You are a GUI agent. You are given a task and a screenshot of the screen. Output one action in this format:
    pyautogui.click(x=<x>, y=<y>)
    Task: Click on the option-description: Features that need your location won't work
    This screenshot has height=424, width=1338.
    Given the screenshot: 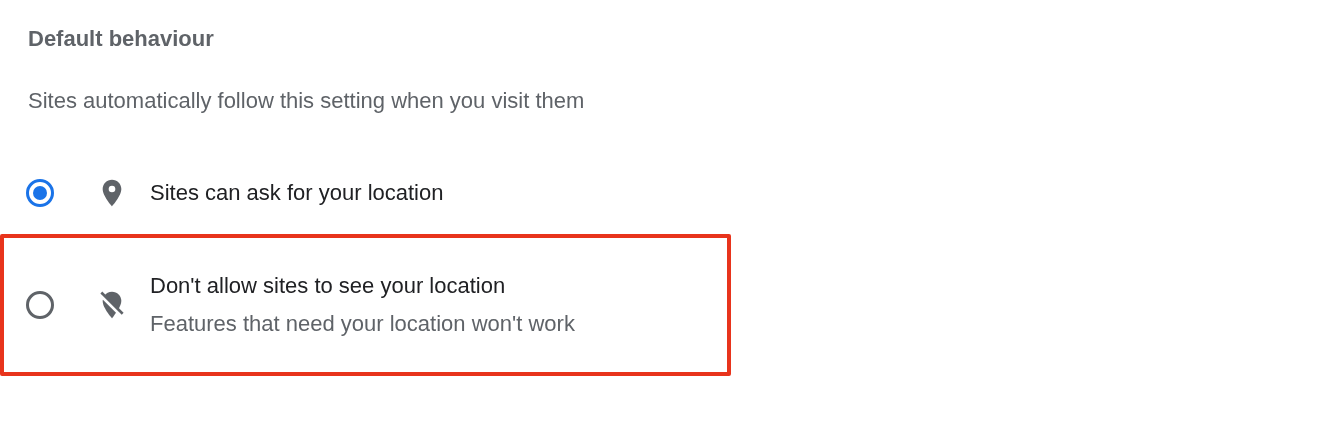 What is the action you would take?
    pyautogui.click(x=362, y=324)
    